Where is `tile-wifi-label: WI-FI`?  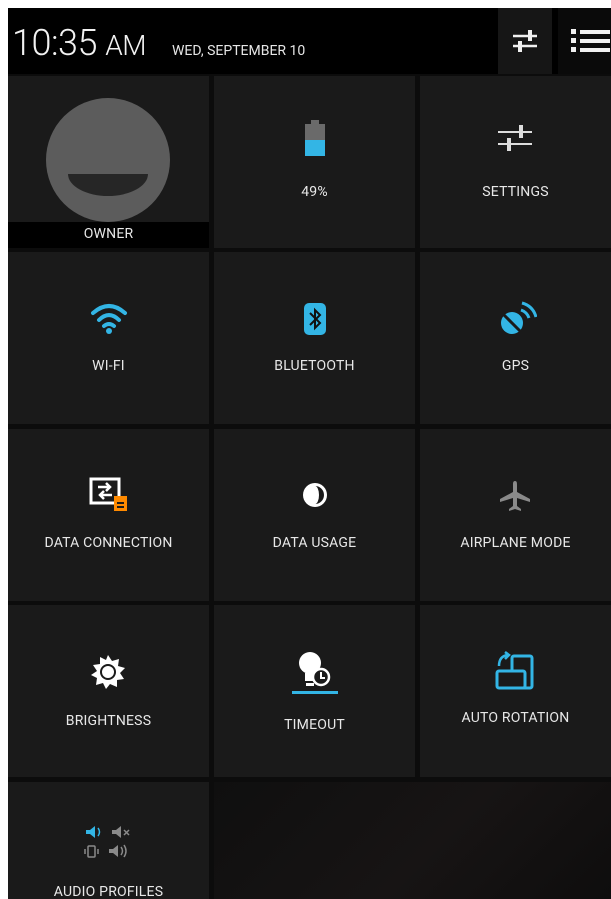
tile-wifi-label: WI-FI is located at coordinates (108, 366).